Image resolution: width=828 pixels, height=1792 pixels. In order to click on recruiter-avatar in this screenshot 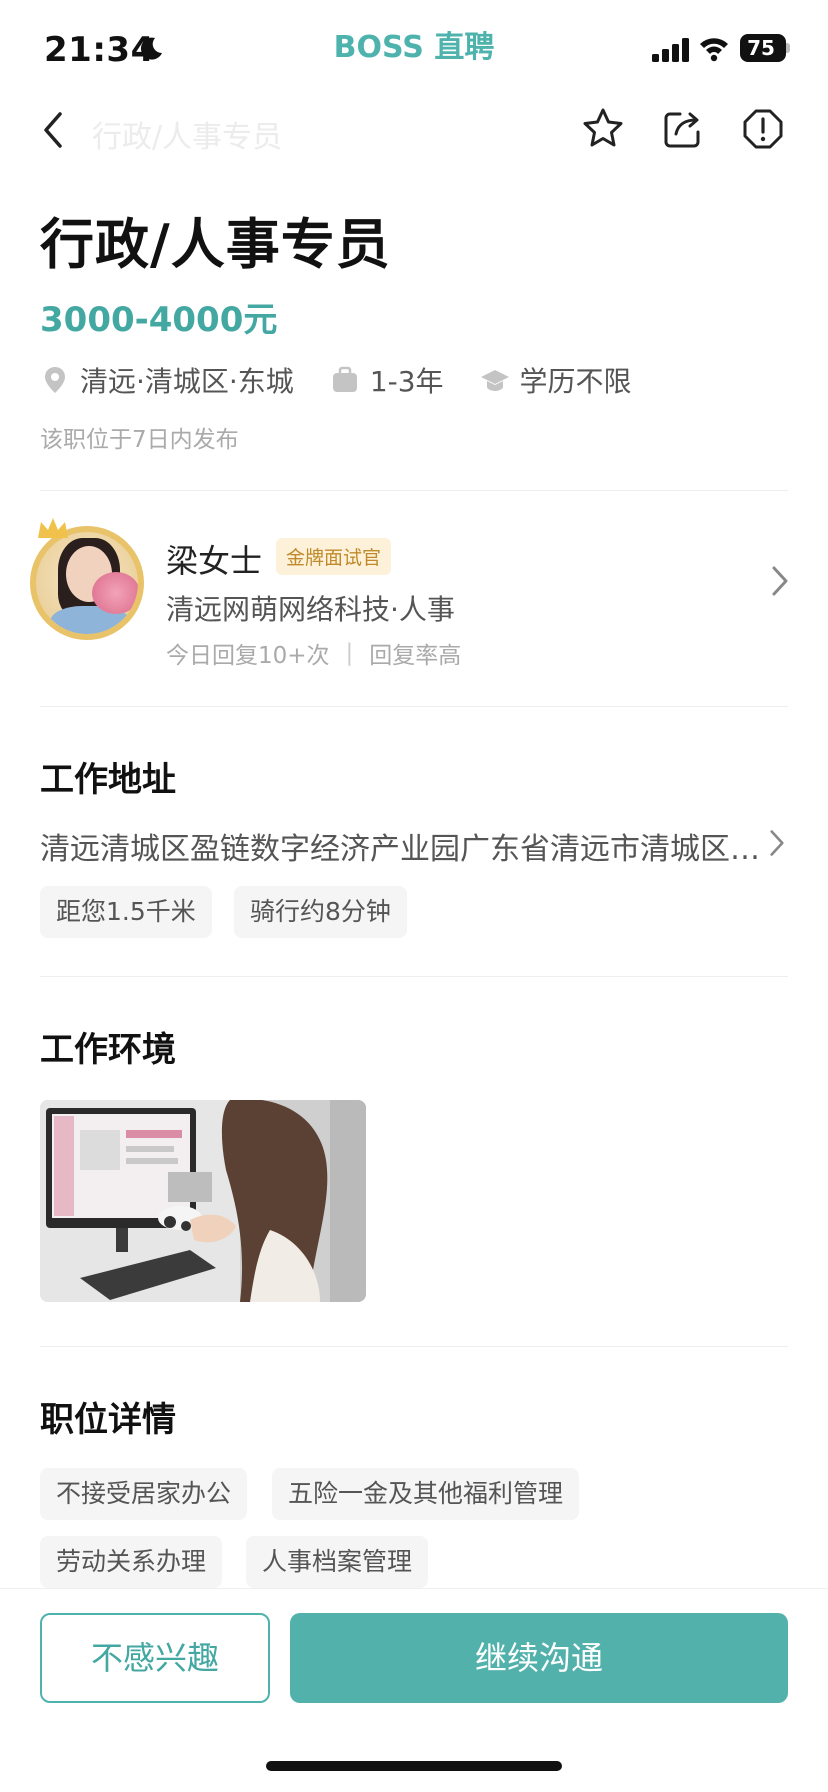, I will do `click(88, 578)`.